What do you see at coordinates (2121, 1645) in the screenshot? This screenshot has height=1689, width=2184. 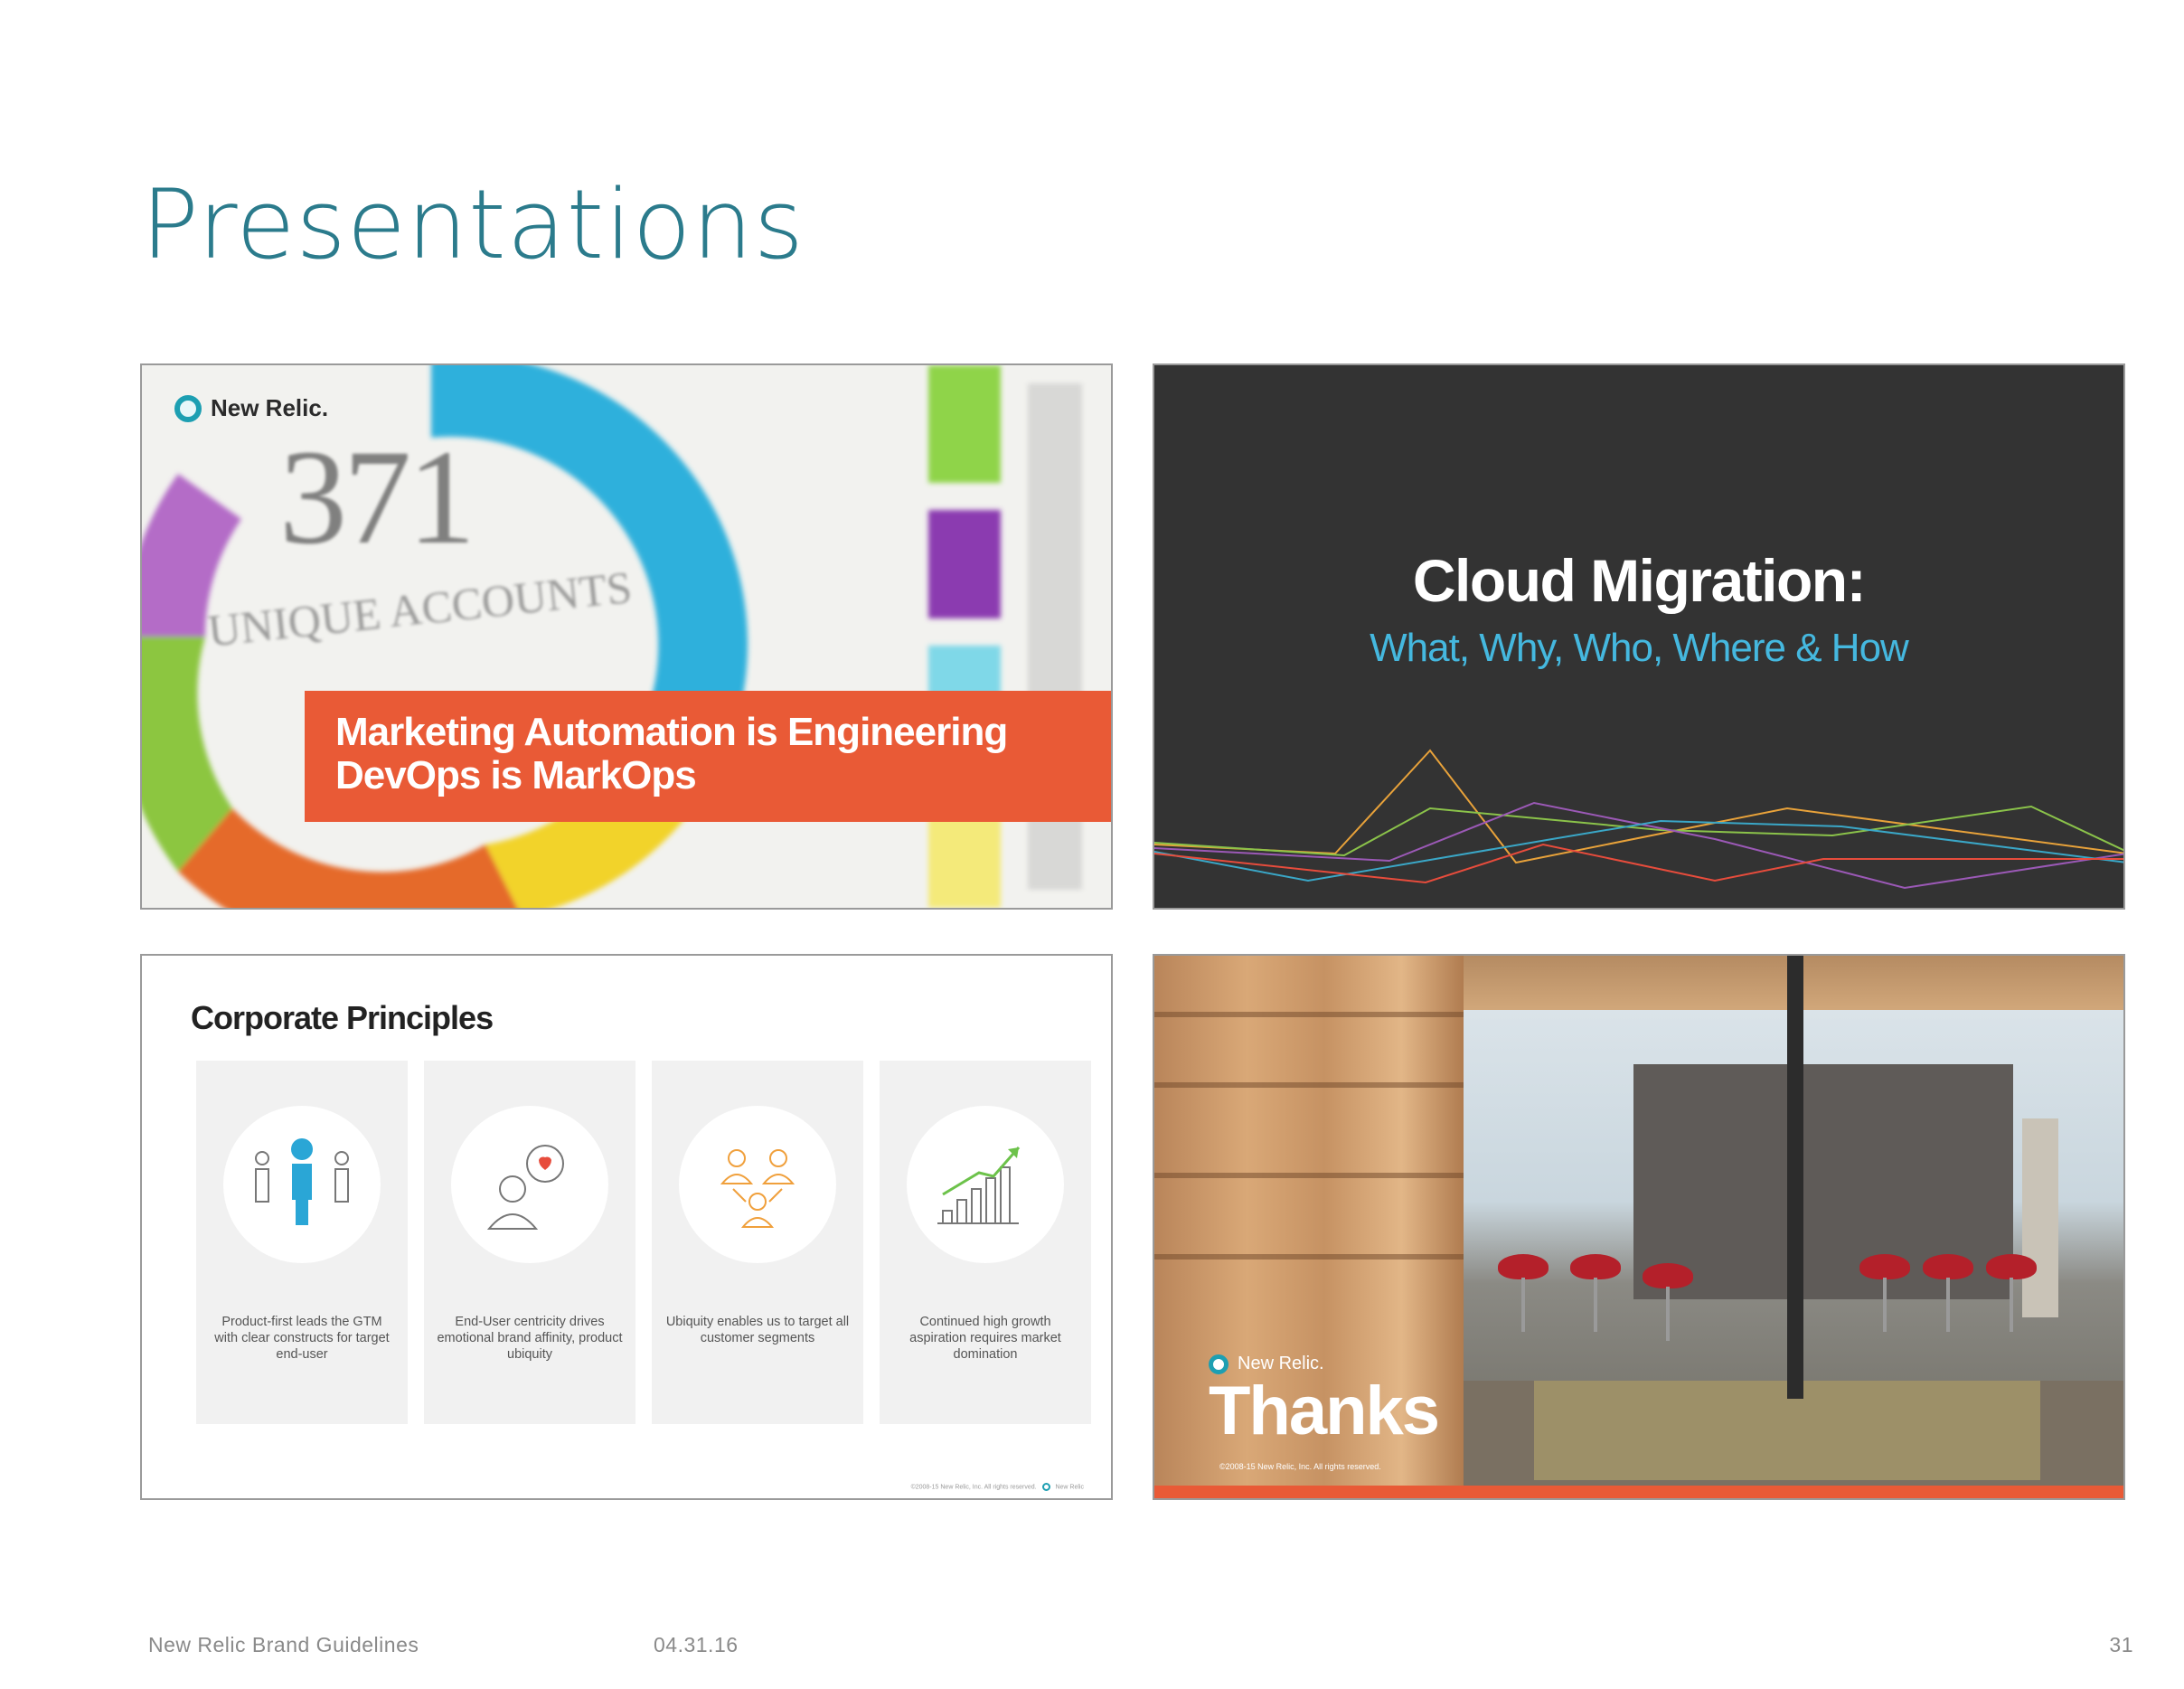 I see `footer-page-number: 31` at bounding box center [2121, 1645].